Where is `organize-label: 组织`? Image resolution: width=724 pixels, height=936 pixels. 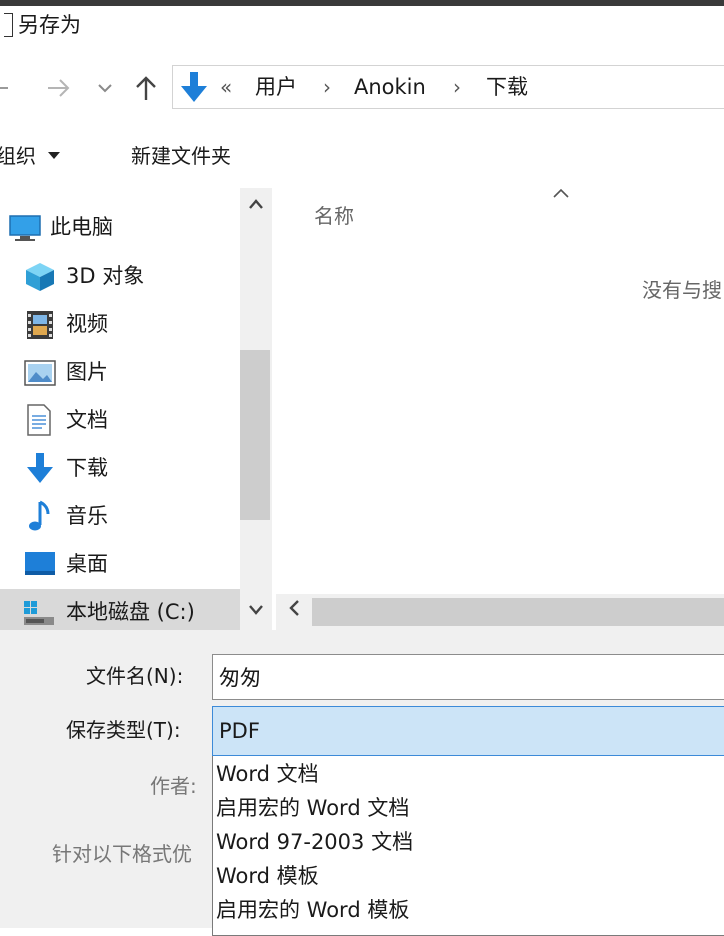
organize-label: 组织 is located at coordinates (18, 156).